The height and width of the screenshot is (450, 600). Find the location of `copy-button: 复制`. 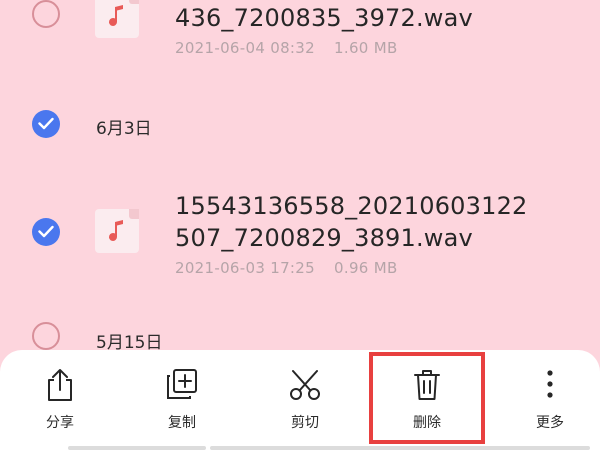

copy-button: 复制 is located at coordinates (182, 400).